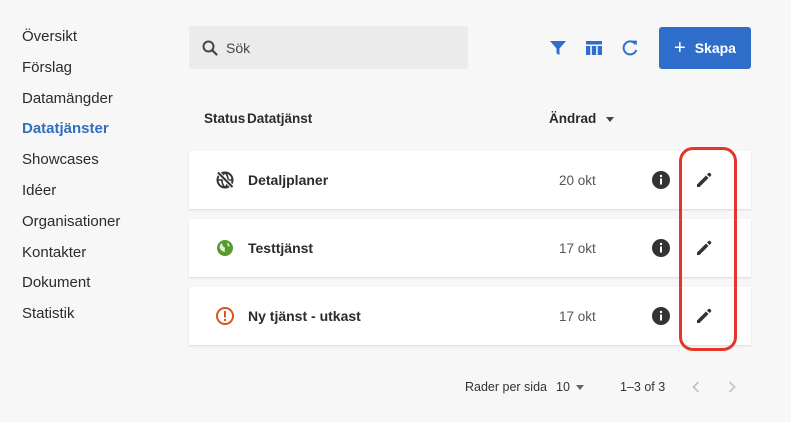 The width and height of the screenshot is (791, 422). What do you see at coordinates (304, 316) in the screenshot?
I see `service-name: Ny tjänst - utkast` at bounding box center [304, 316].